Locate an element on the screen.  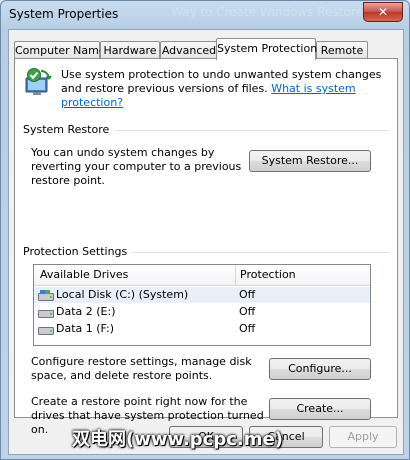
tab-system-protection: System Protection is located at coordinates (266, 49).